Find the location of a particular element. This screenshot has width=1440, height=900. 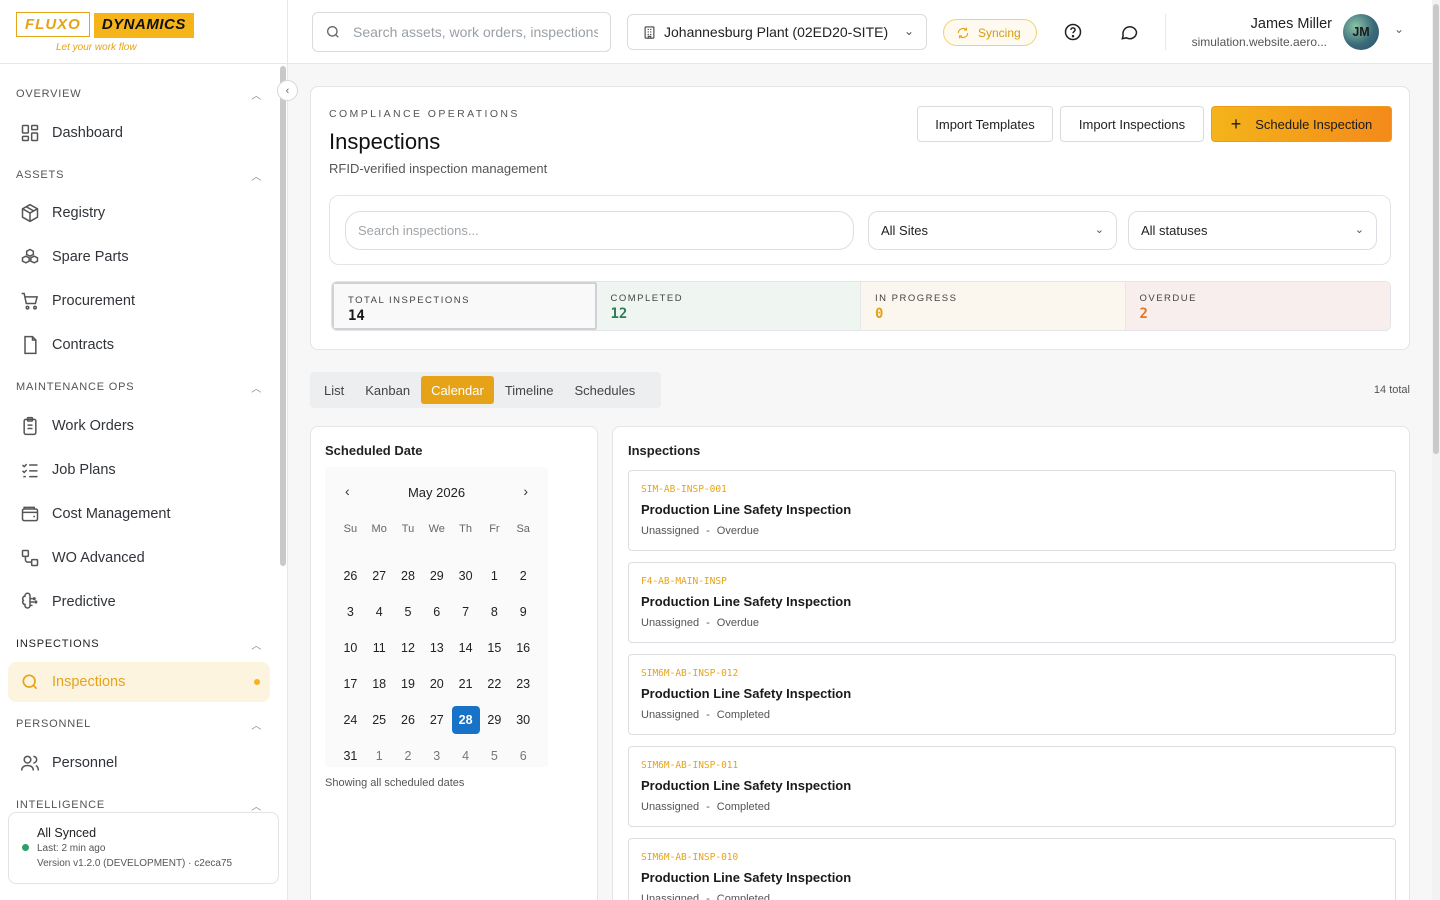

calendar-day: 21 is located at coordinates (465, 684).